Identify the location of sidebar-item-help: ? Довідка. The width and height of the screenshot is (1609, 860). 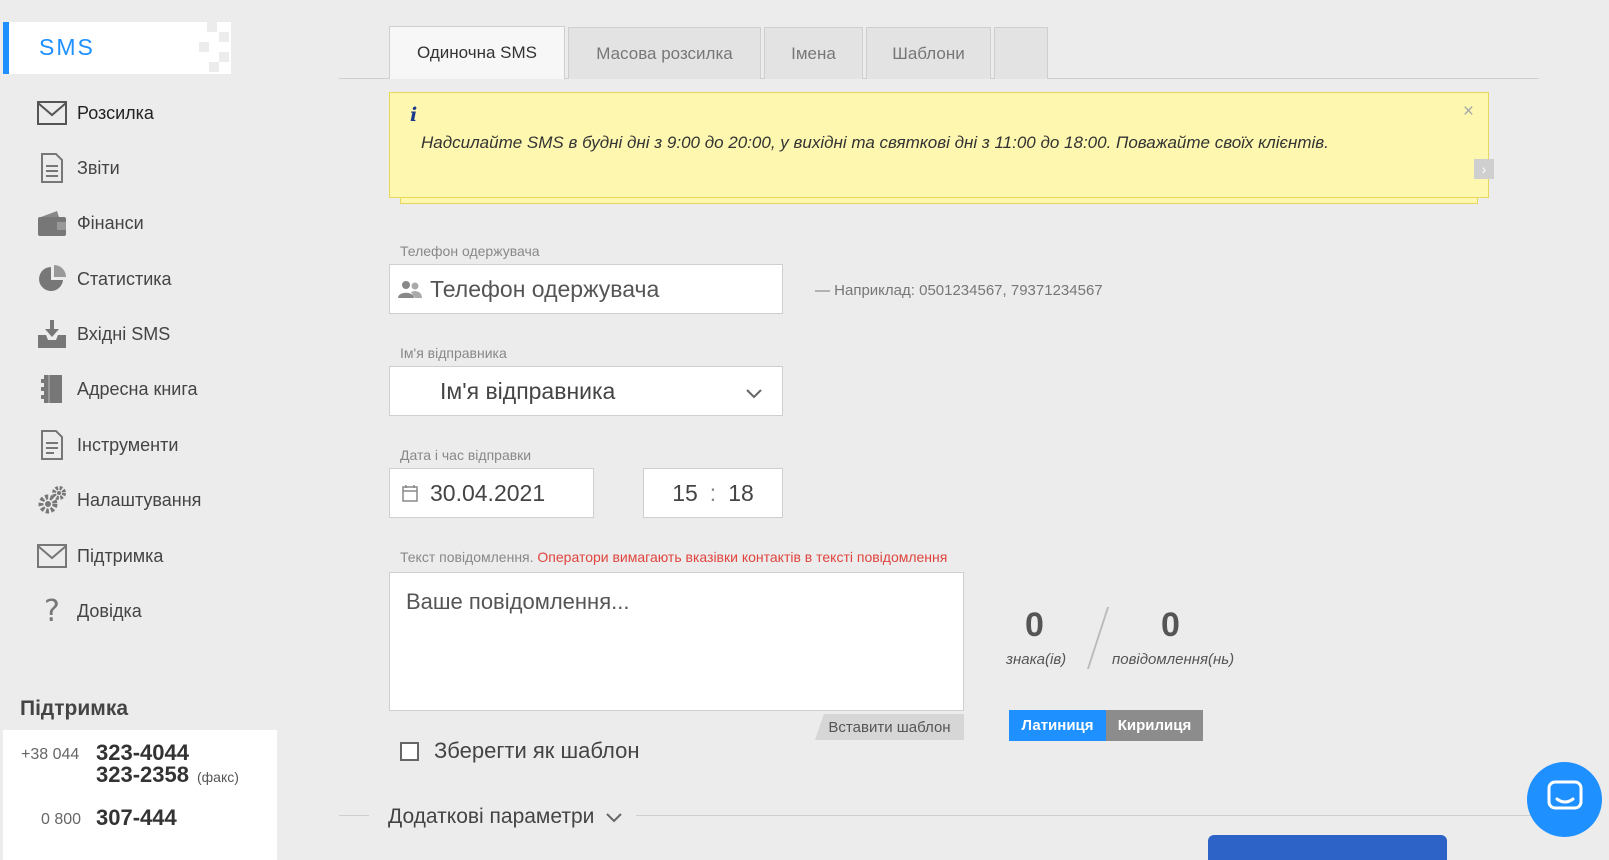
(89, 611).